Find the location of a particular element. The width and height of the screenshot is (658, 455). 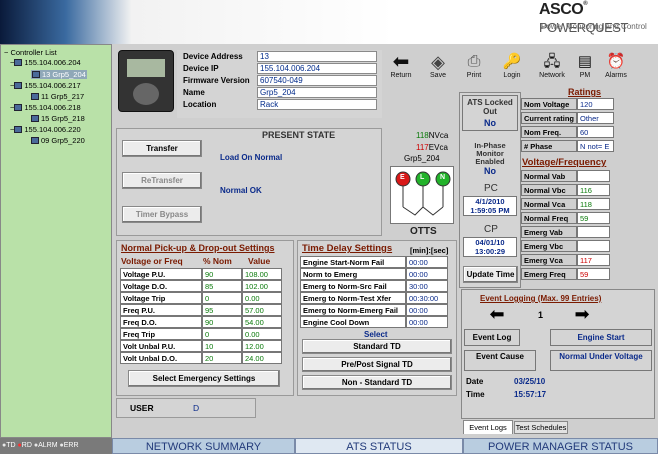

pickup-name: Voltage Trip is located at coordinates (161, 298).